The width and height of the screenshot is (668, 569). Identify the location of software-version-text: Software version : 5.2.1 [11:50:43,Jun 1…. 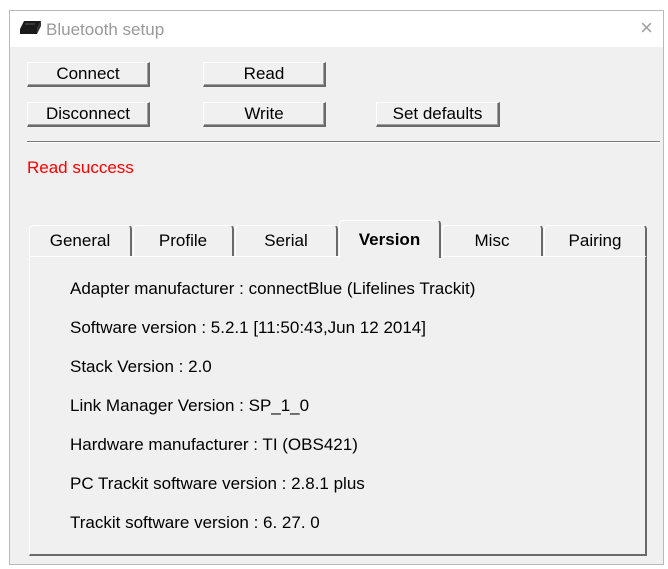
(248, 327).